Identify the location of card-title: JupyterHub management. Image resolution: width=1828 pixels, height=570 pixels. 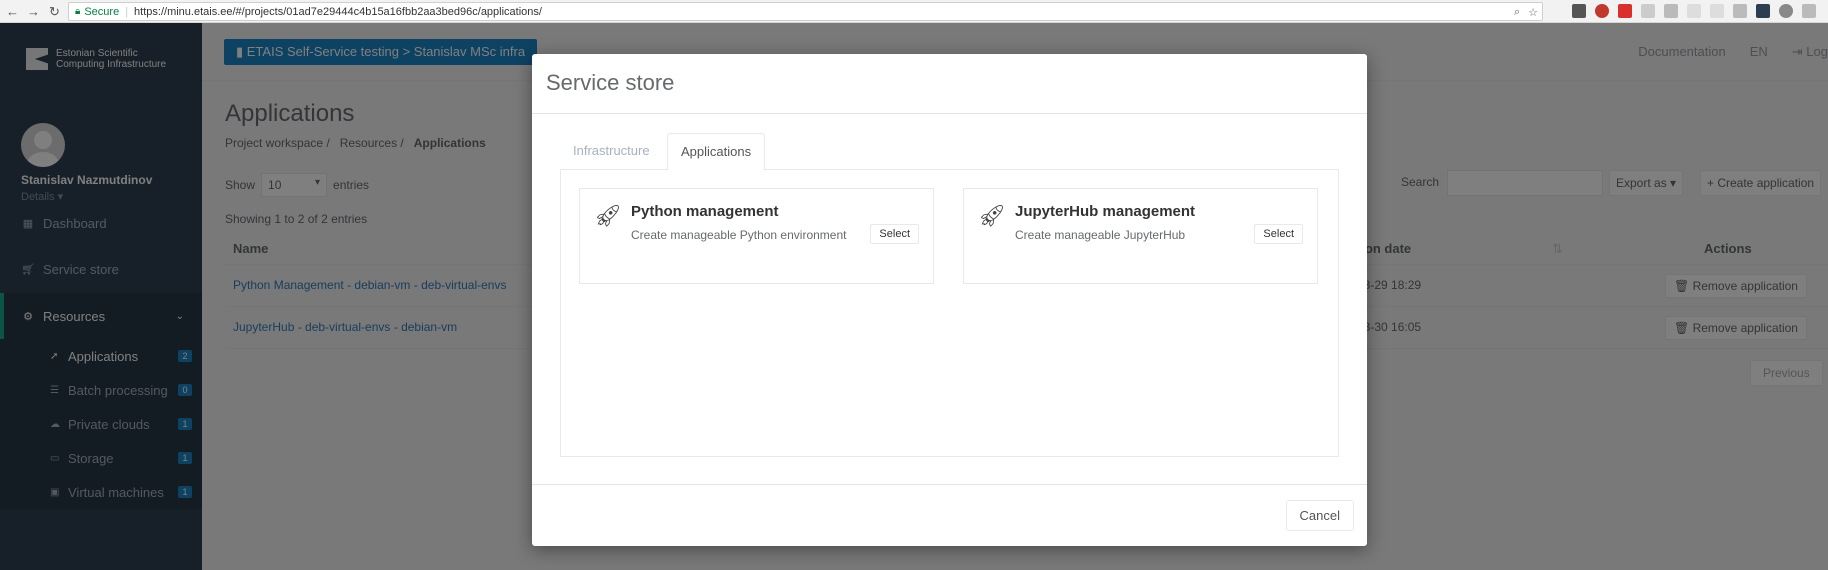
(1105, 211).